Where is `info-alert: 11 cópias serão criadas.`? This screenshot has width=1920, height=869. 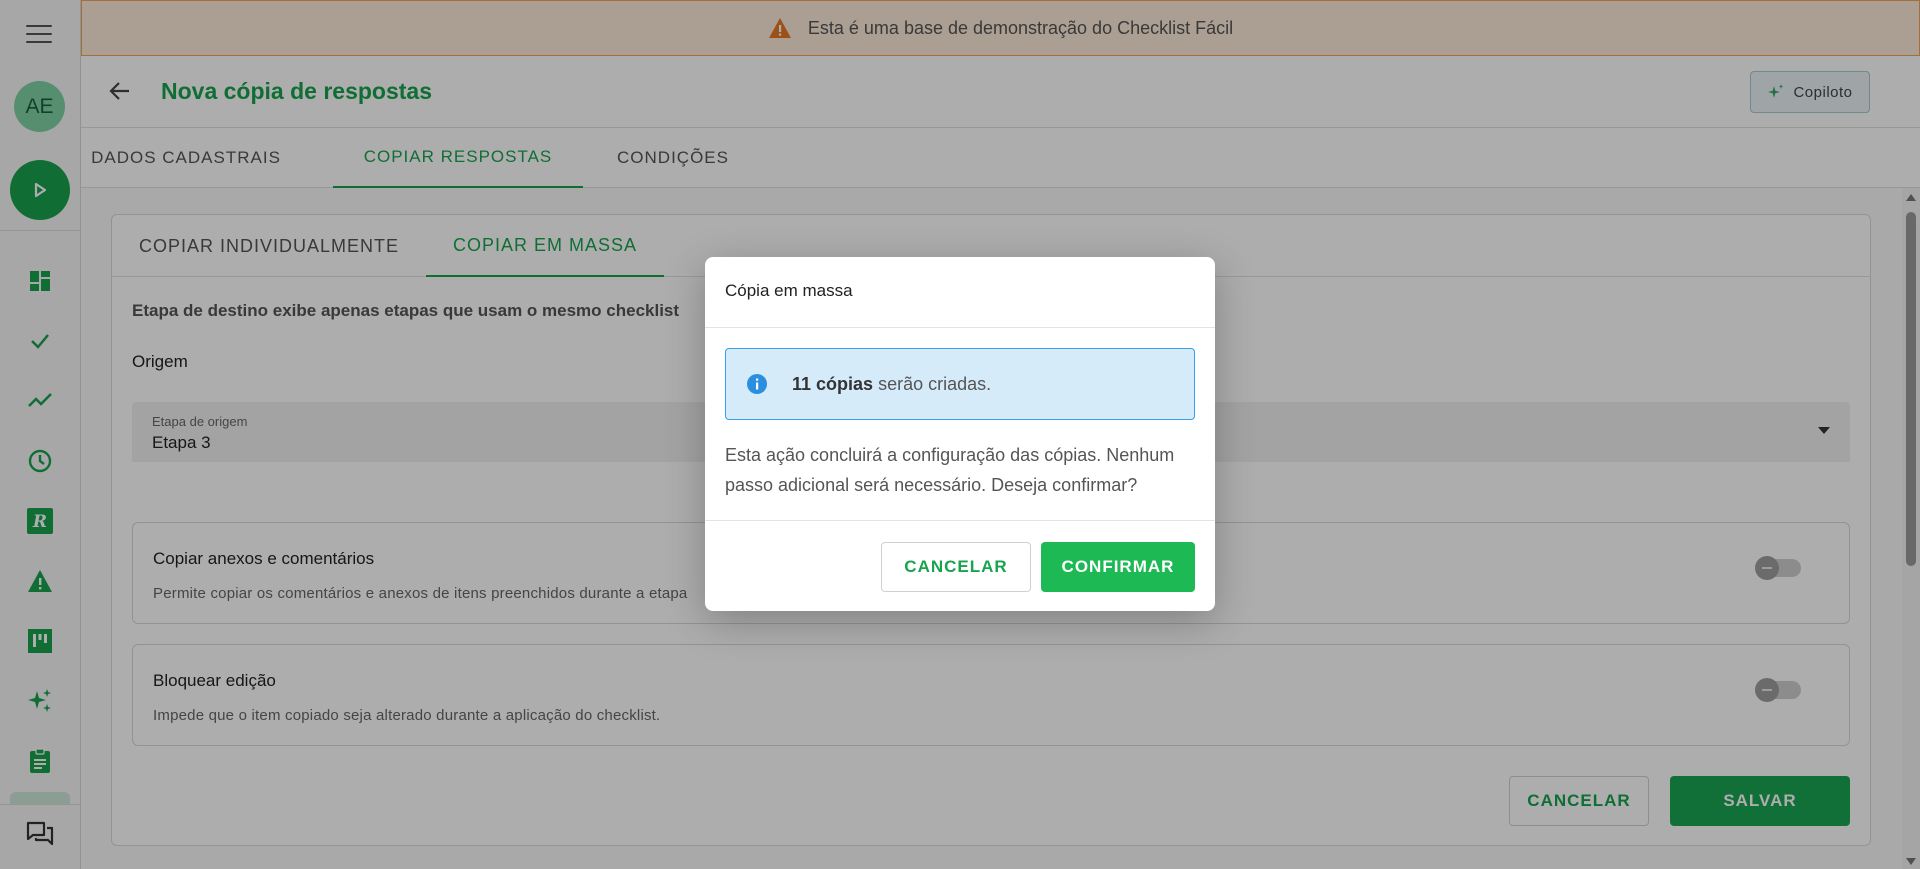
info-alert: 11 cópias serão criadas. is located at coordinates (960, 384).